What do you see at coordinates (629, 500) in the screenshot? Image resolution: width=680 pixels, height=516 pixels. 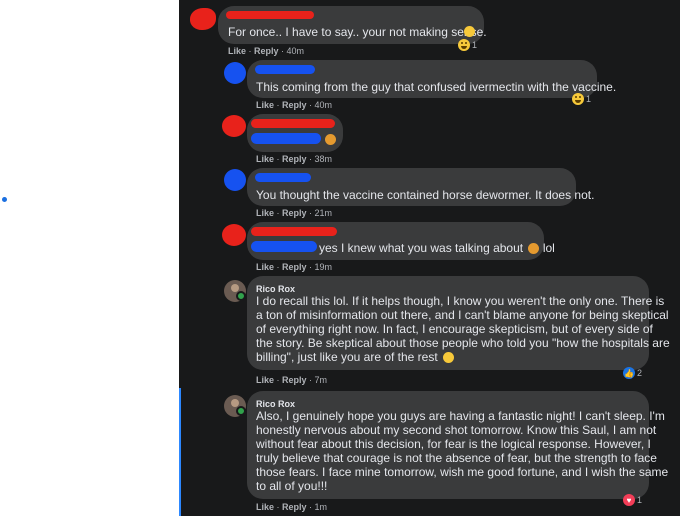 I see `love-heart-icon: ♥` at bounding box center [629, 500].